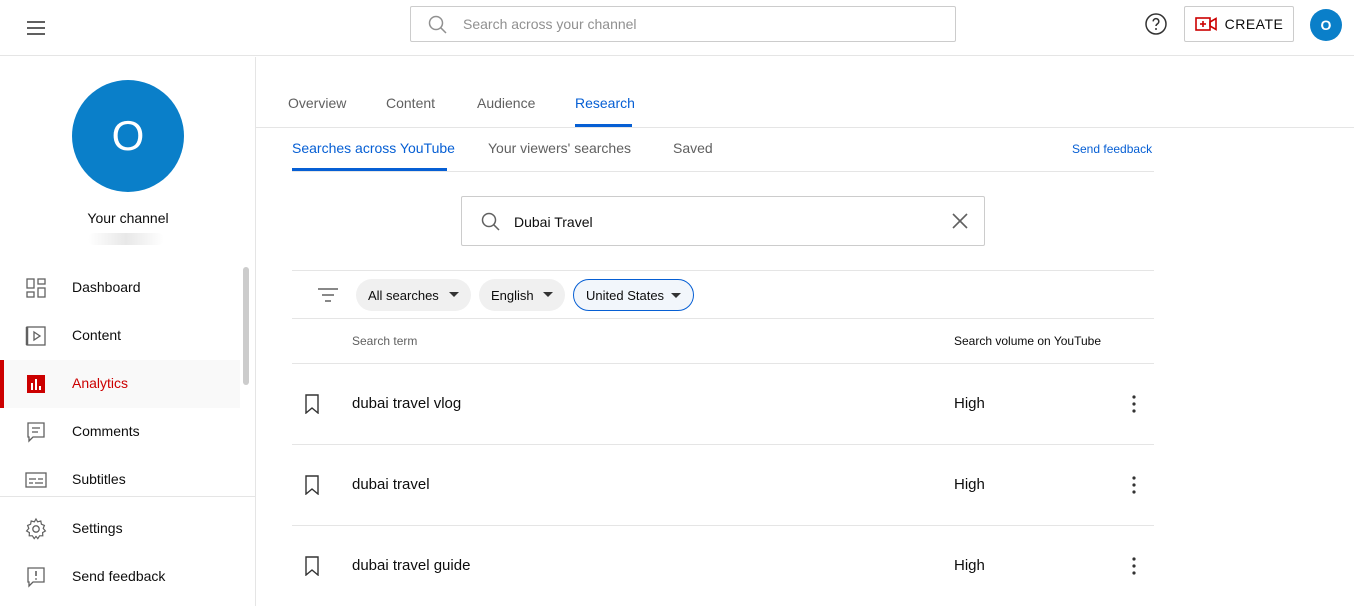 This screenshot has height=606, width=1354. Describe the element at coordinates (506, 103) in the screenshot. I see `tab-audience: Audience` at that location.